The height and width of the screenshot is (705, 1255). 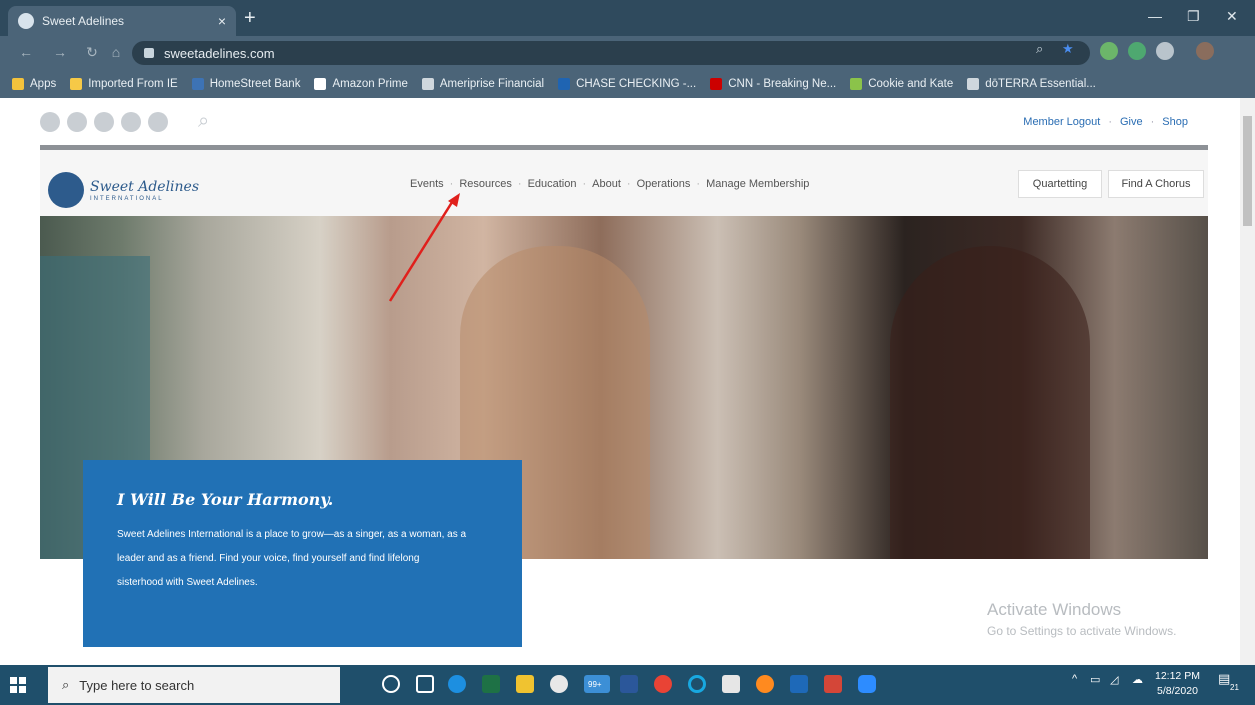 I want to click on reload-icon: ↻, so click(x=92, y=52).